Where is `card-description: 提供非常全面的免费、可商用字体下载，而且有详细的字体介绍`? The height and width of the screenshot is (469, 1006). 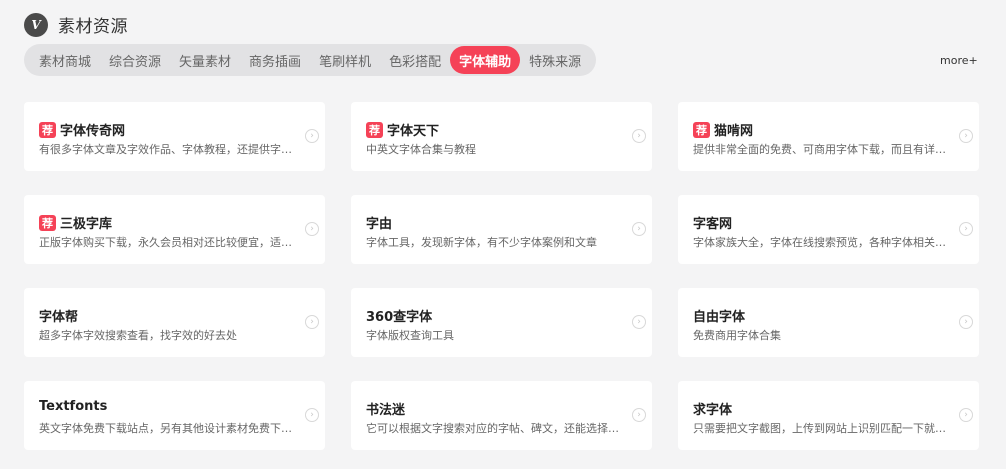 card-description: 提供非常全面的免费、可商用字体下载，而且有详细的字体介绍 is located at coordinates (824, 149).